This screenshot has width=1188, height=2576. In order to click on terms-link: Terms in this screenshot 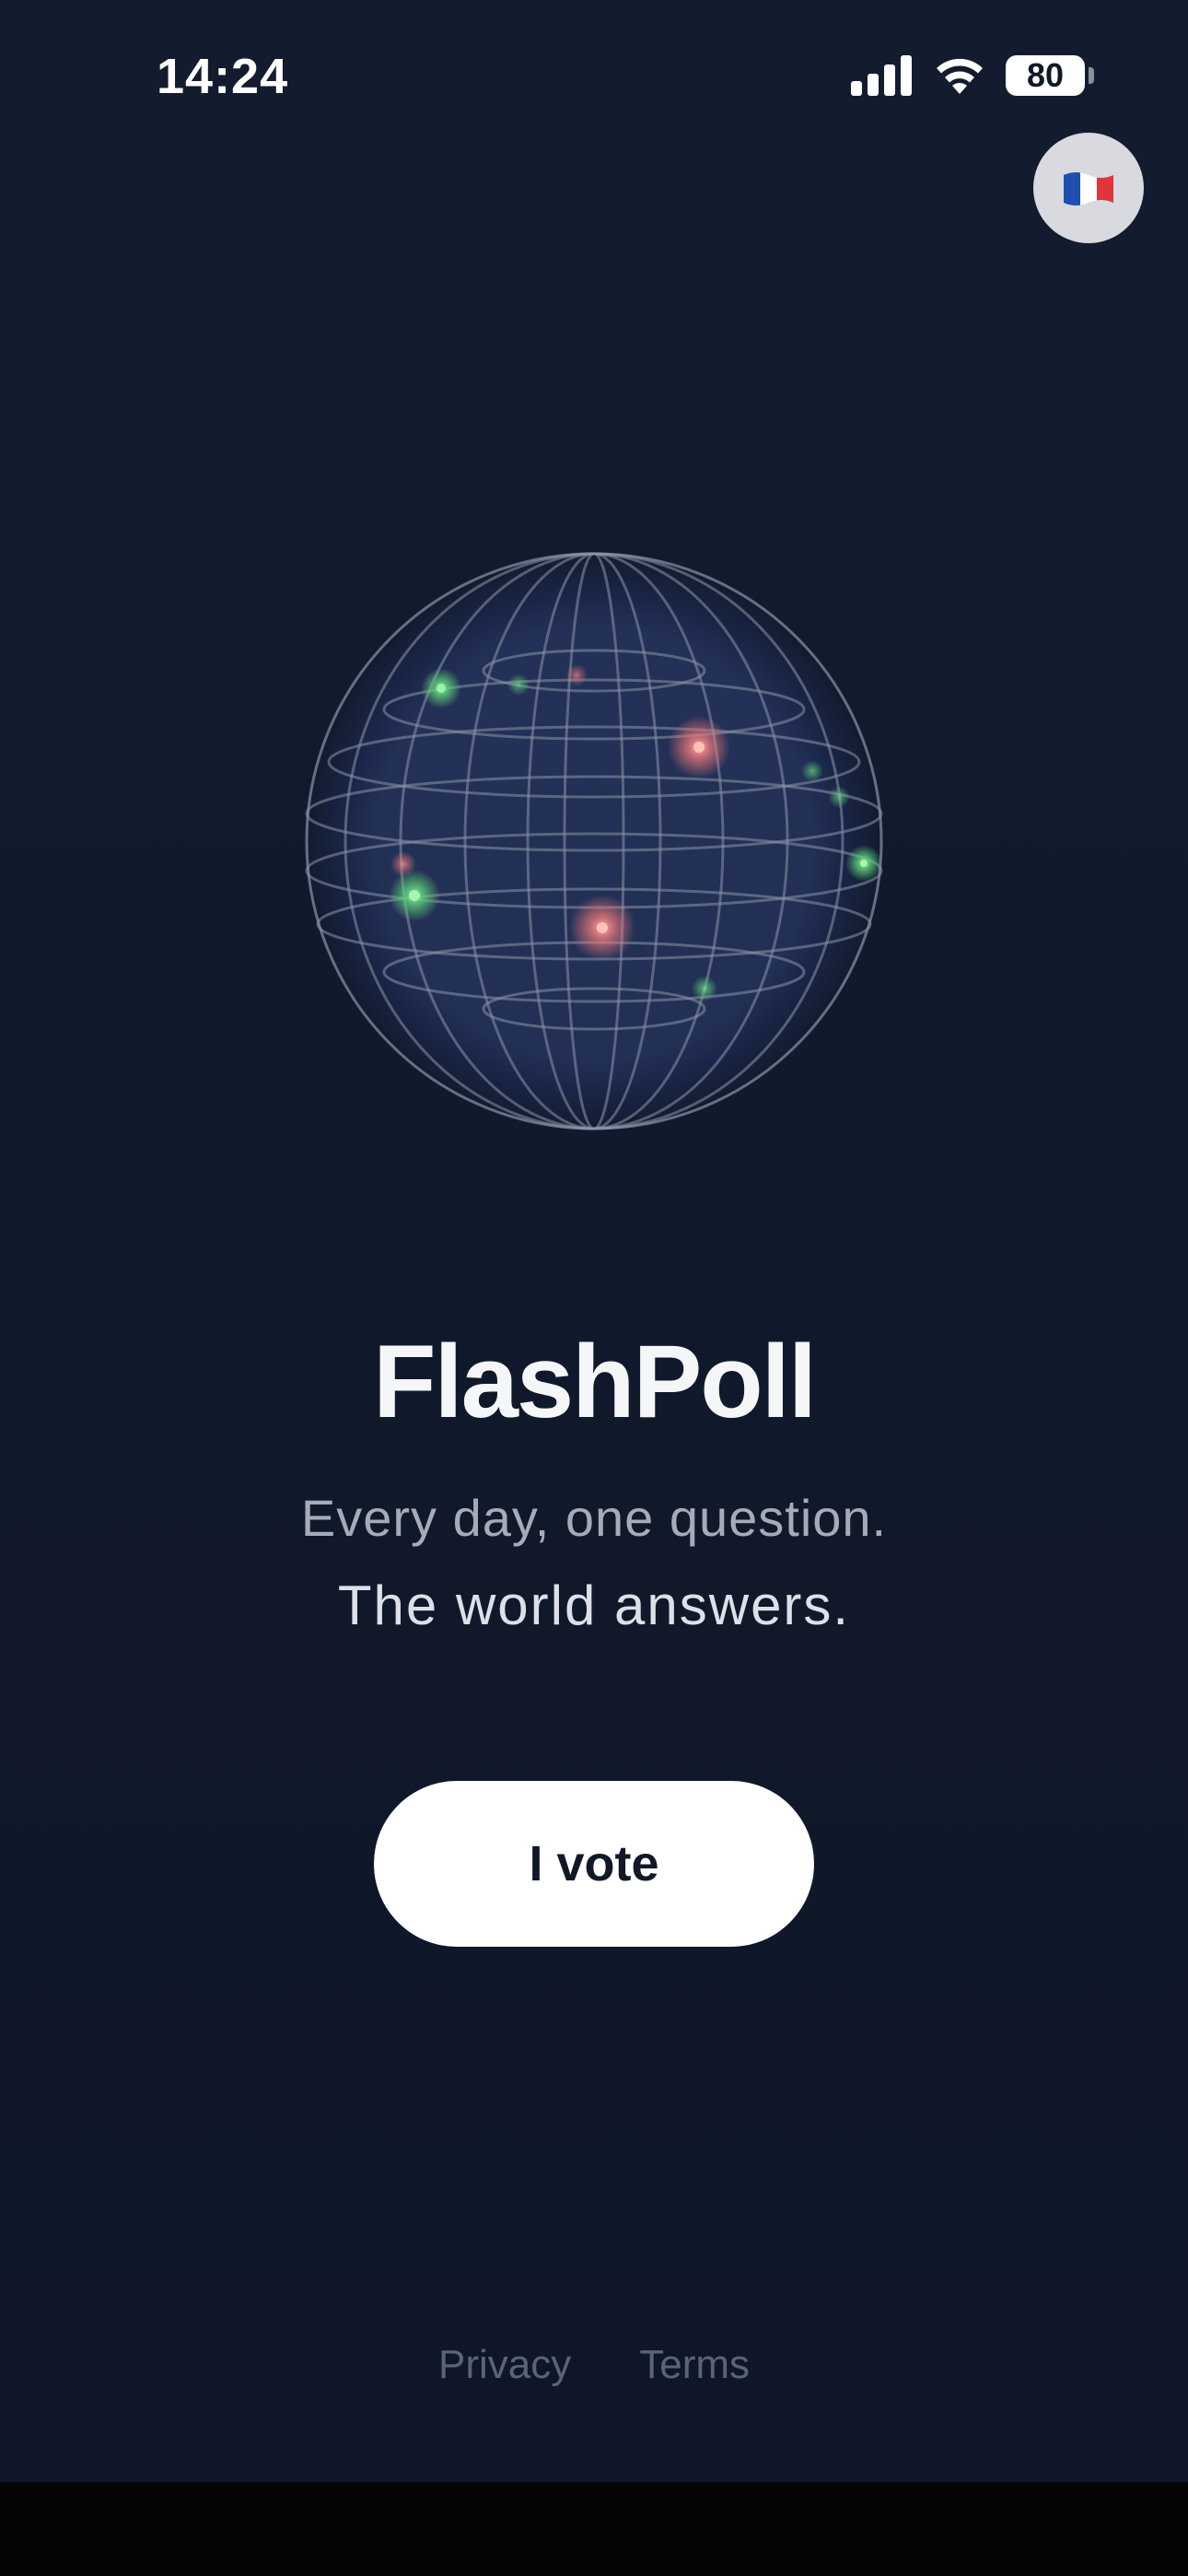, I will do `click(694, 2365)`.